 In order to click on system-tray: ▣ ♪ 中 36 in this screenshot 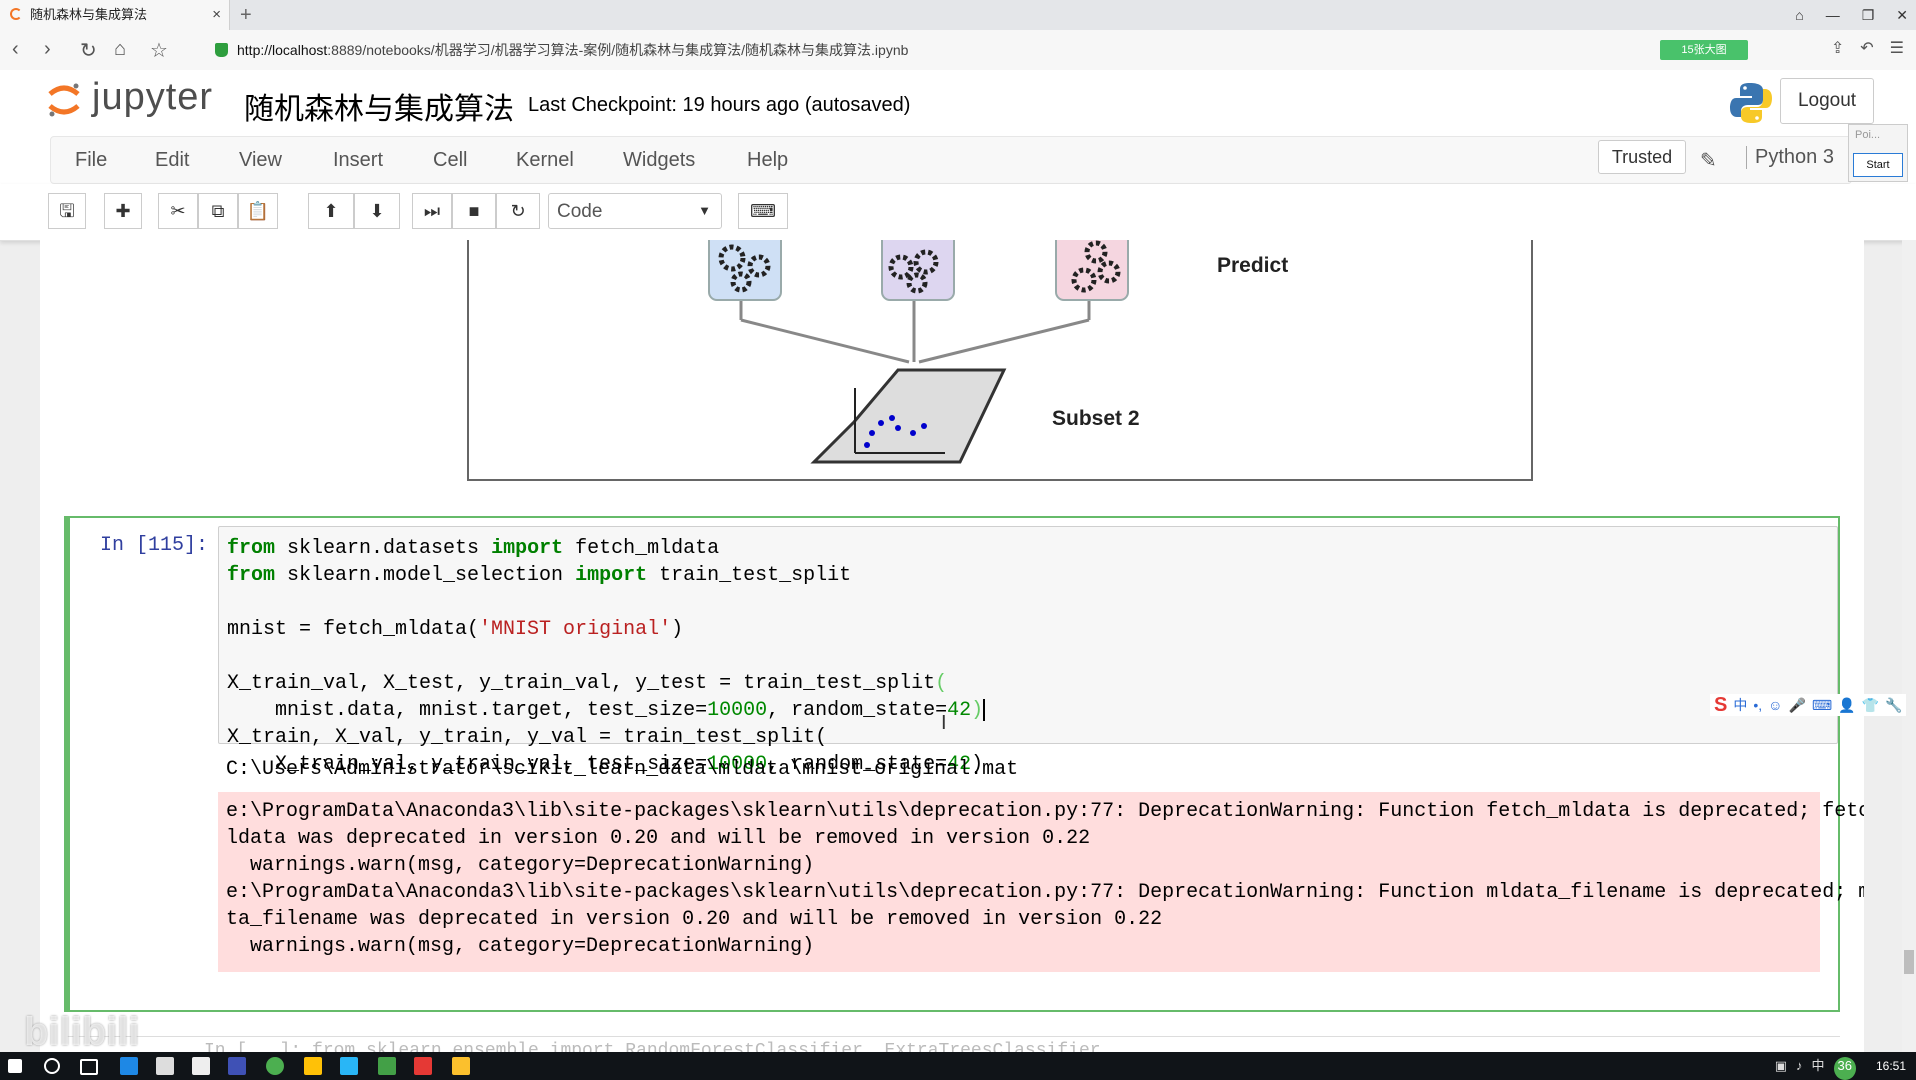, I will do `click(1815, 1066)`.